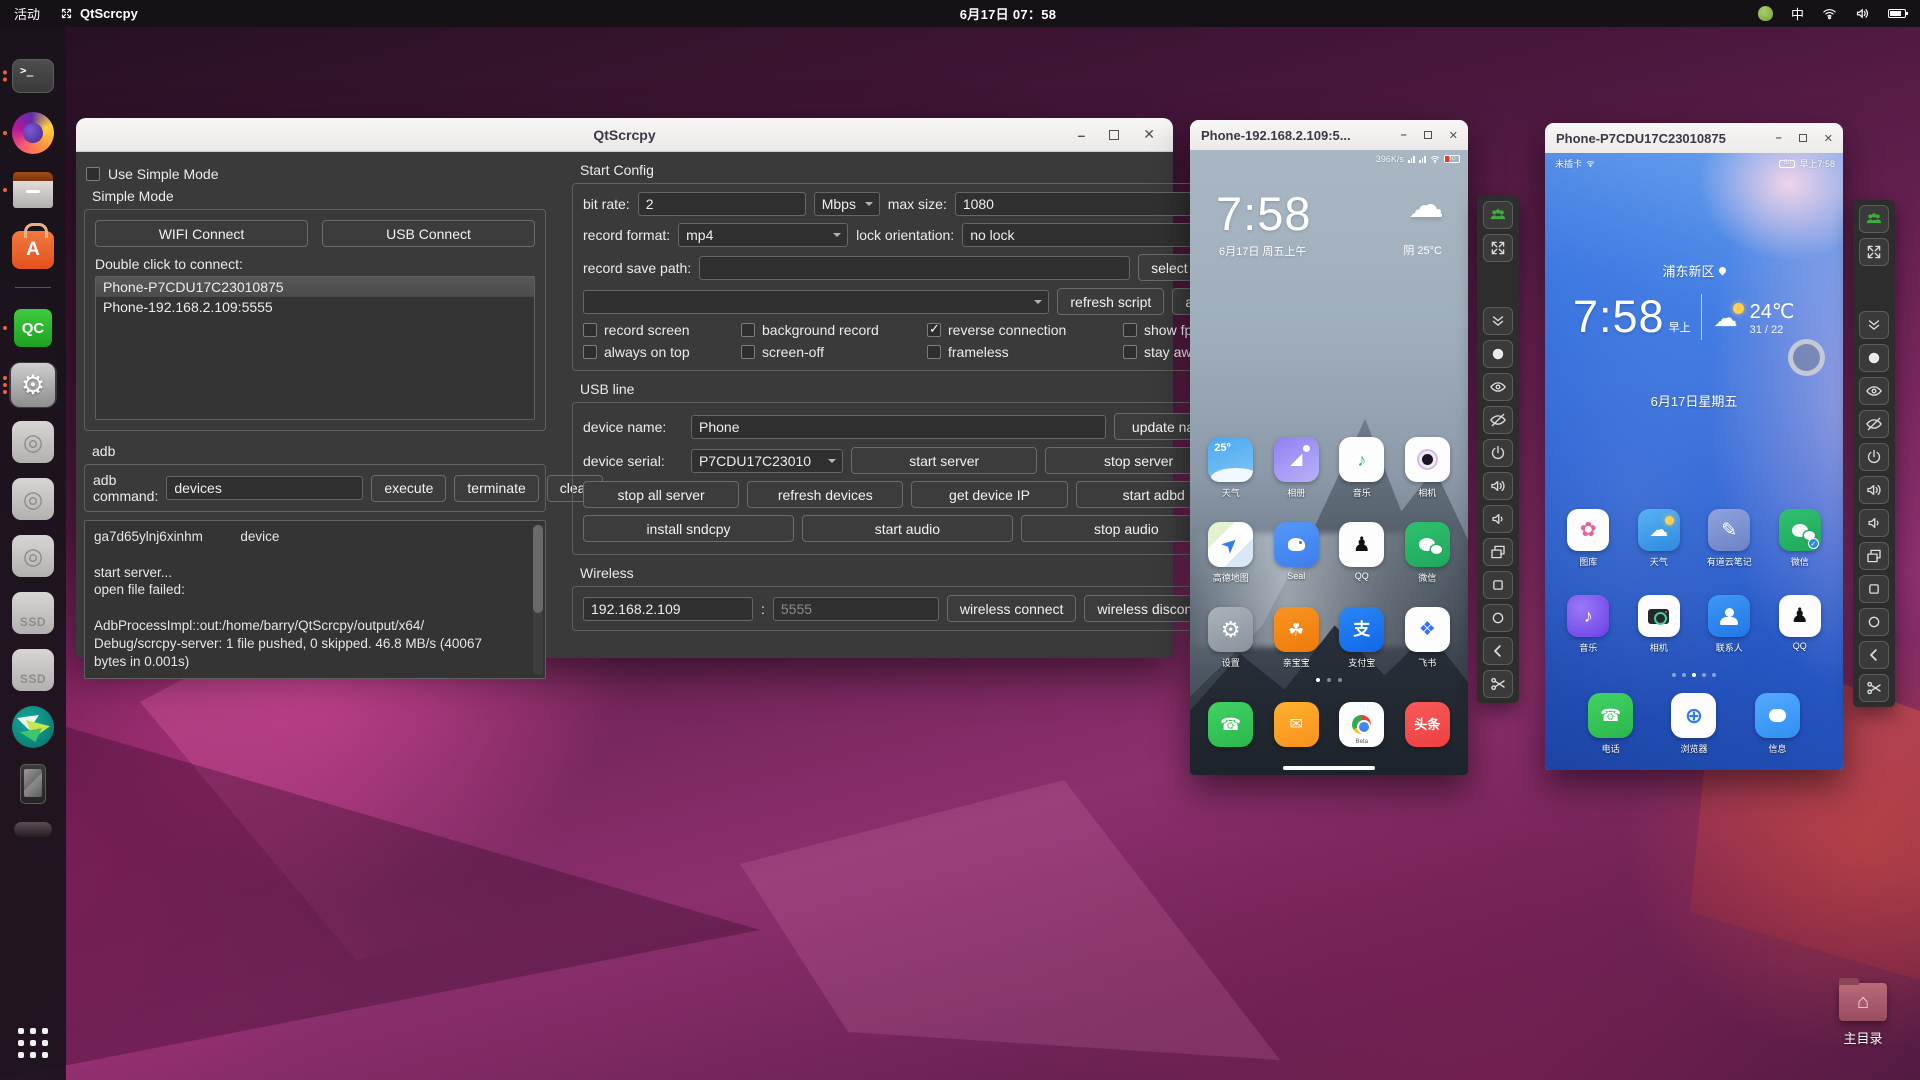 The image size is (1920, 1080). Describe the element at coordinates (846, 204) in the screenshot. I see `bit-rate-unit-combo: Mbps` at that location.